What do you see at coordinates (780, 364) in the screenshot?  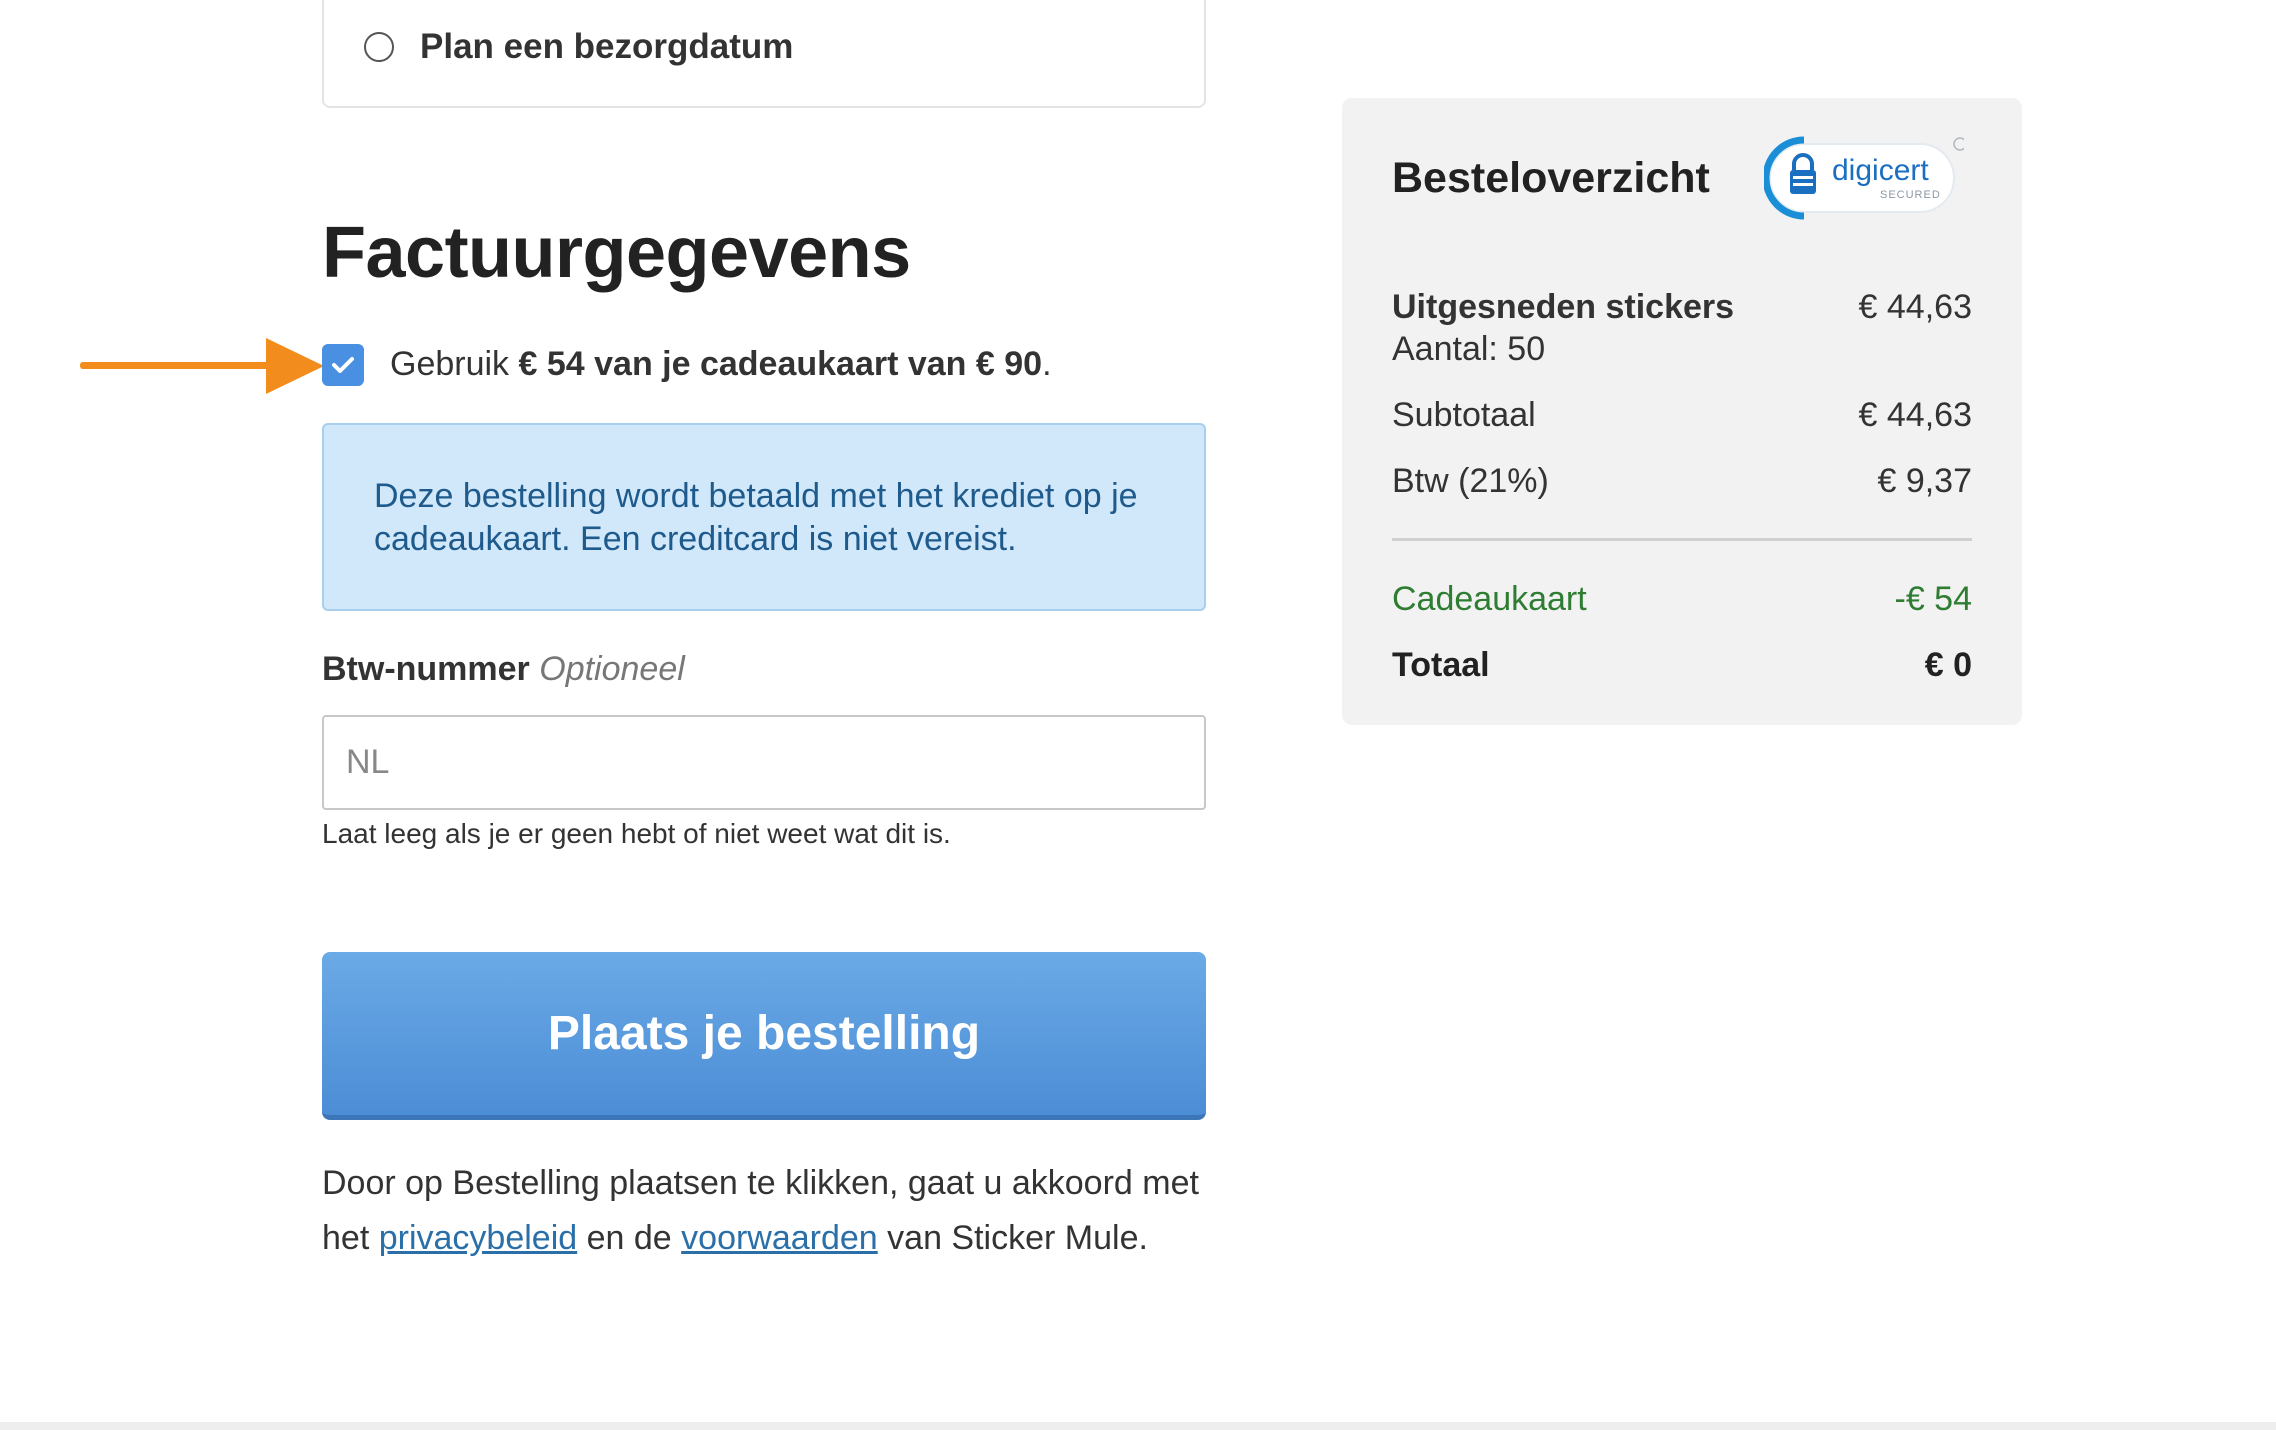 I see `giftcard-label-amount: € 54 van je cadeaukaart van € 90` at bounding box center [780, 364].